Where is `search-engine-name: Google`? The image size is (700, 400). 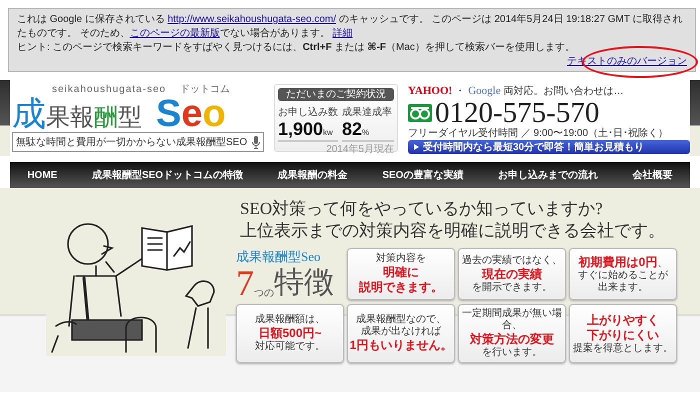 search-engine-name: Google is located at coordinates (484, 91).